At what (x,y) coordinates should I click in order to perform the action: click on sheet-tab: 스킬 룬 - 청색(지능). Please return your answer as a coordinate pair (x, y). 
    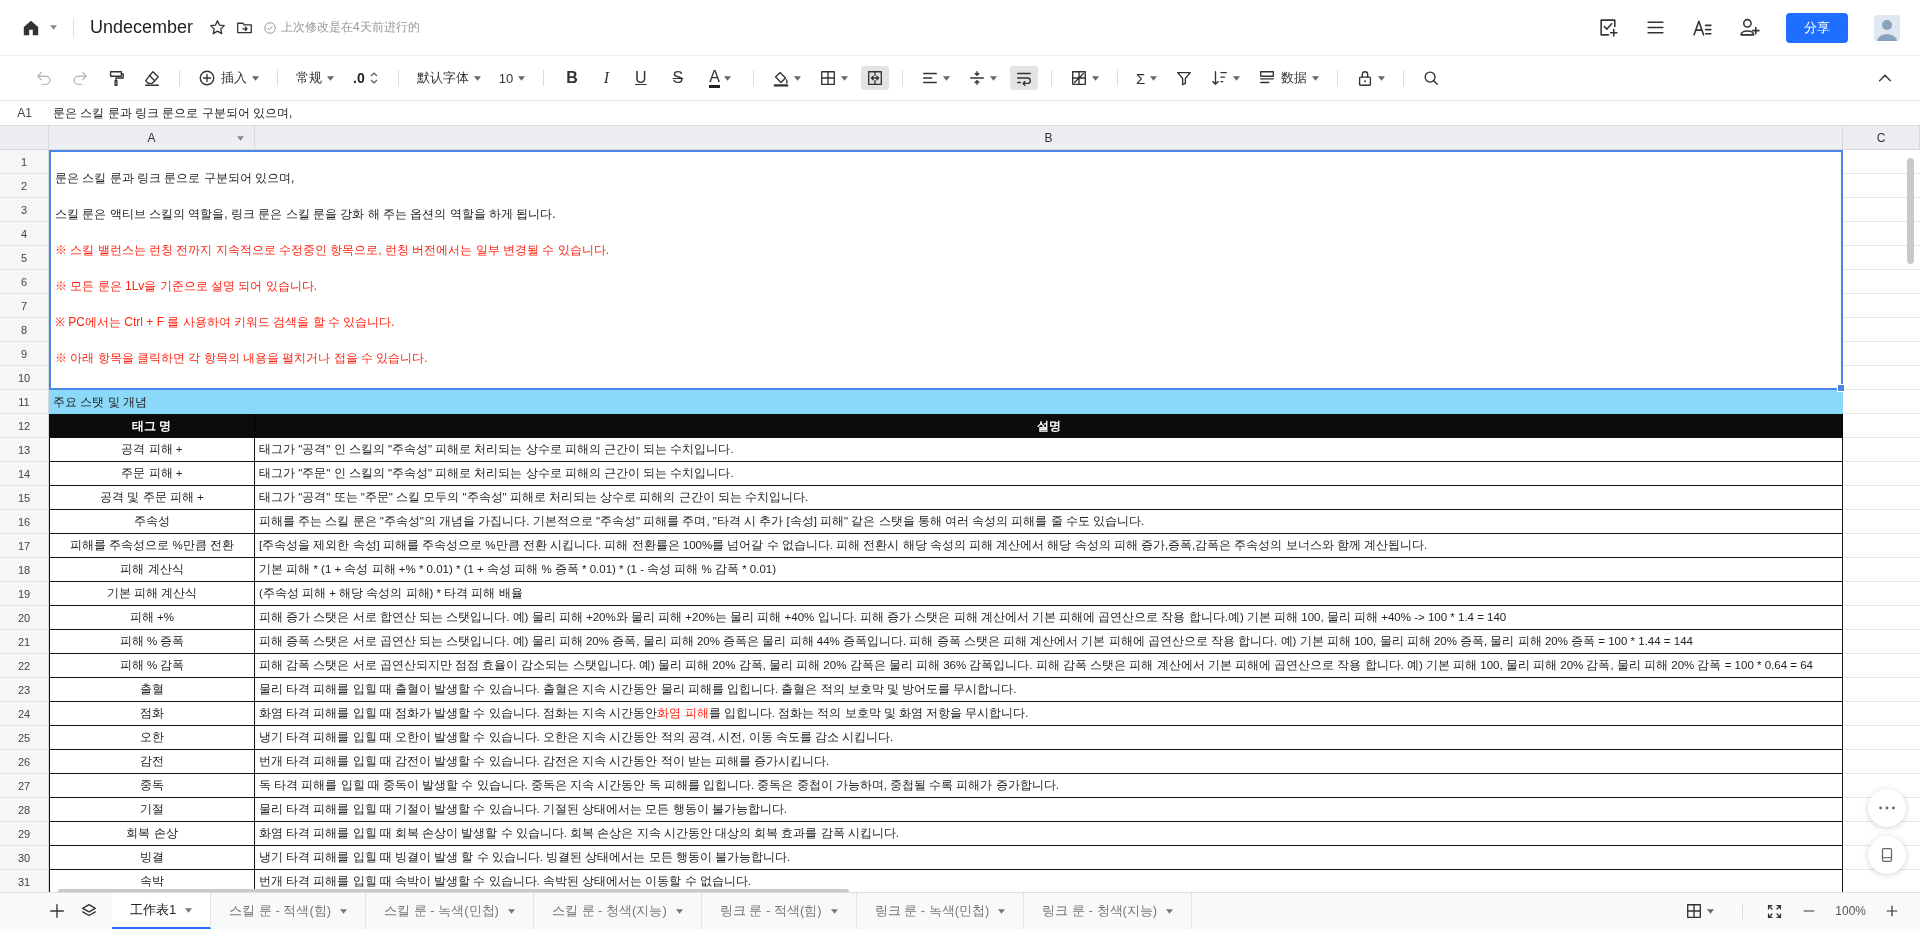
    Looking at the image, I should click on (617, 911).